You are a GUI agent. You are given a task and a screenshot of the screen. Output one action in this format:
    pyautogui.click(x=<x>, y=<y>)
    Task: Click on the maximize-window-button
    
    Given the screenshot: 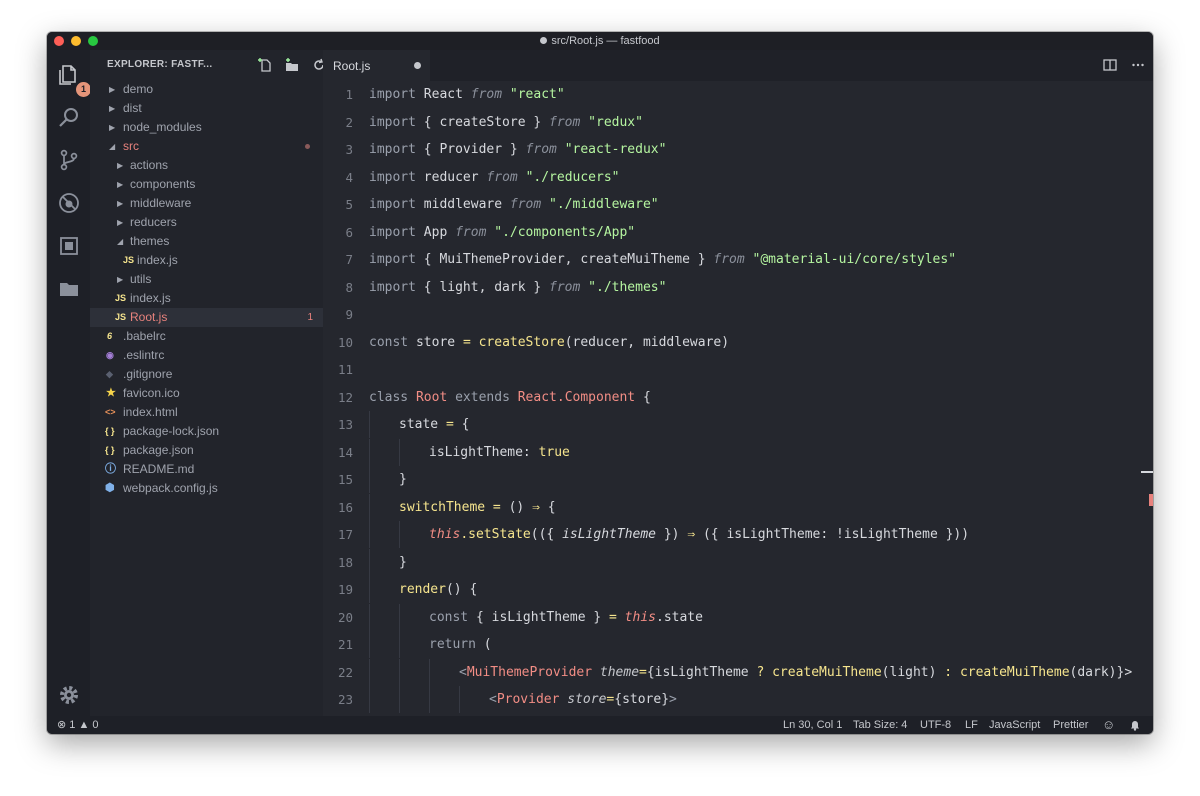 What is the action you would take?
    pyautogui.click(x=93, y=41)
    